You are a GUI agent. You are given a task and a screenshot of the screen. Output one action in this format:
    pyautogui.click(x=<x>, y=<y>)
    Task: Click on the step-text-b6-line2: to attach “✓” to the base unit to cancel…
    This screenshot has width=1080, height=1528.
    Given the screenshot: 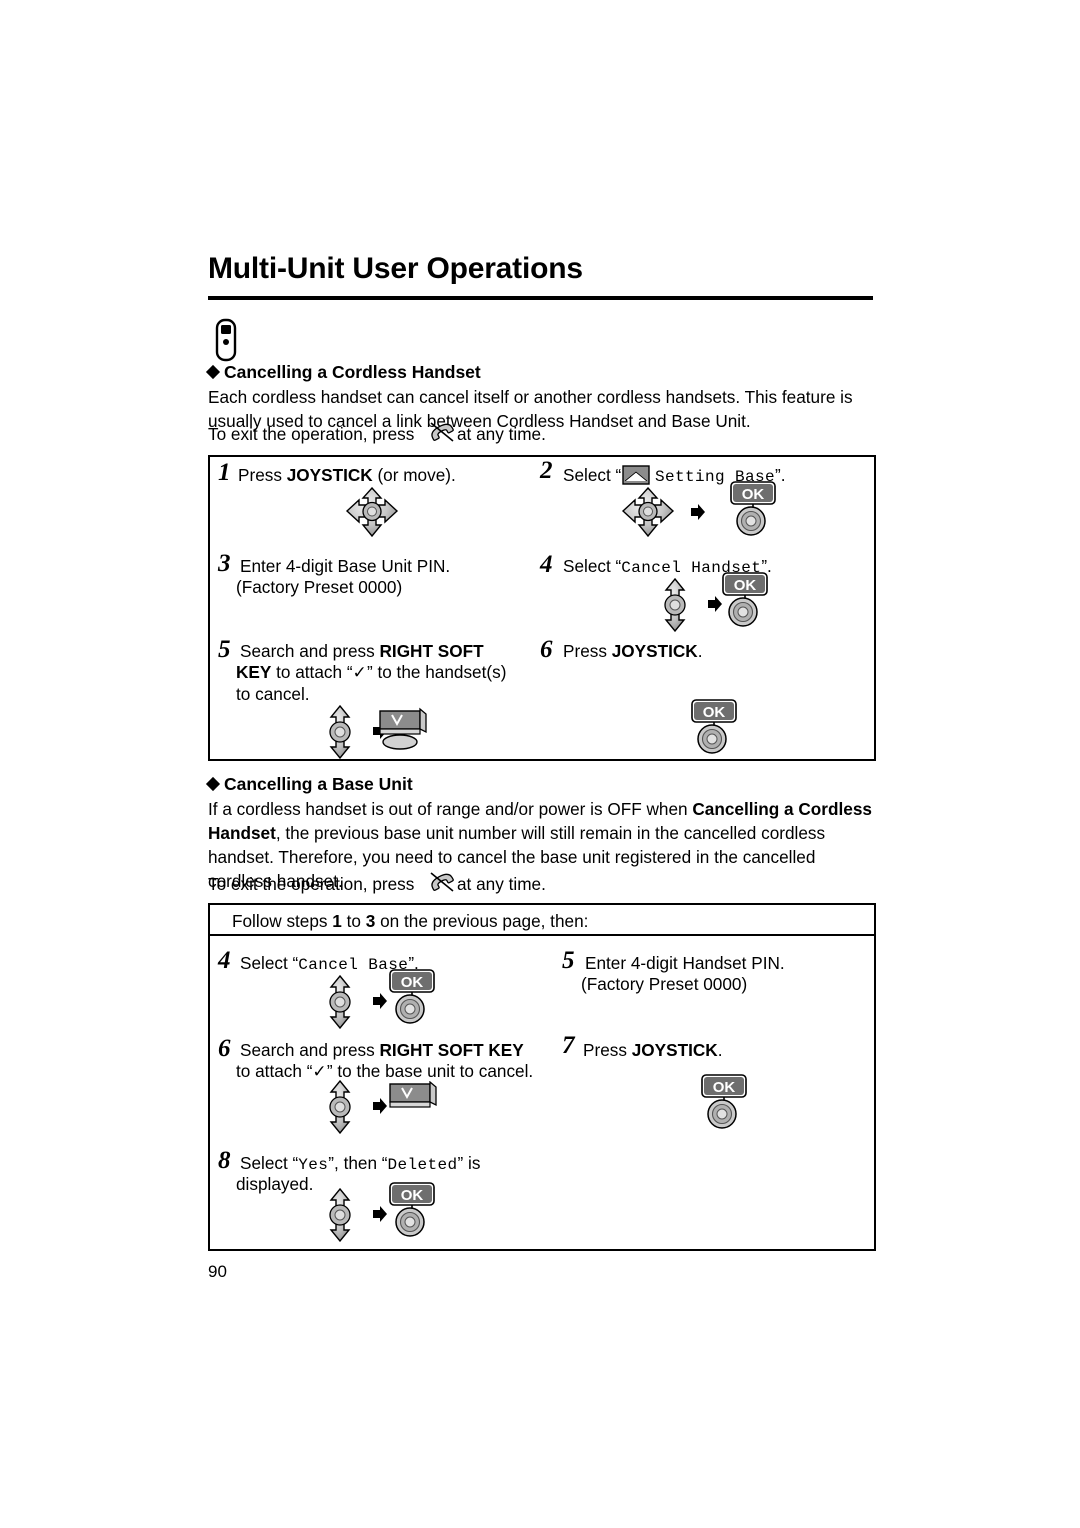 What is the action you would take?
    pyautogui.click(x=385, y=1071)
    